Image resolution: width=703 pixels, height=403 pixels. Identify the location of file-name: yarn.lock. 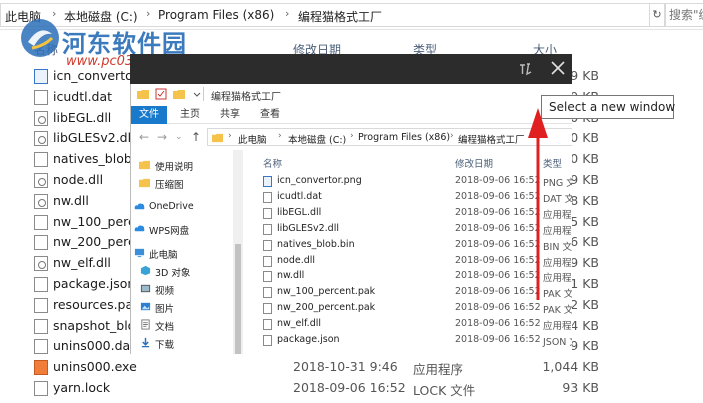
(82, 387).